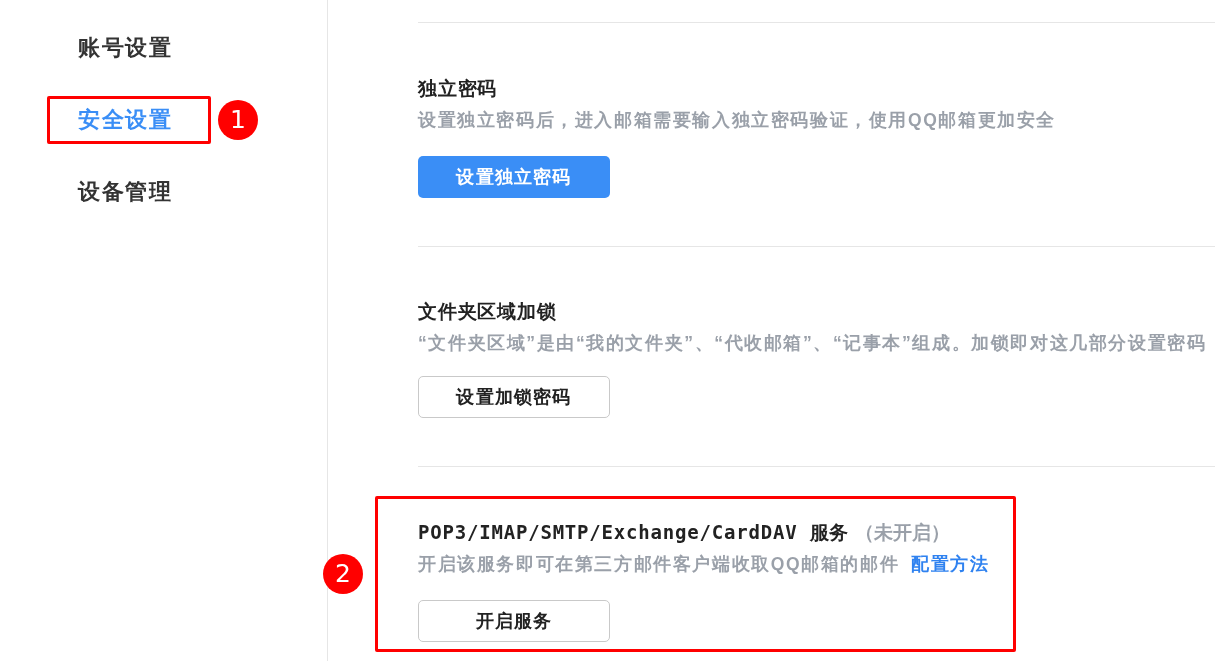  Describe the element at coordinates (903, 533) in the screenshot. I see `status-label: （未开启）` at that location.